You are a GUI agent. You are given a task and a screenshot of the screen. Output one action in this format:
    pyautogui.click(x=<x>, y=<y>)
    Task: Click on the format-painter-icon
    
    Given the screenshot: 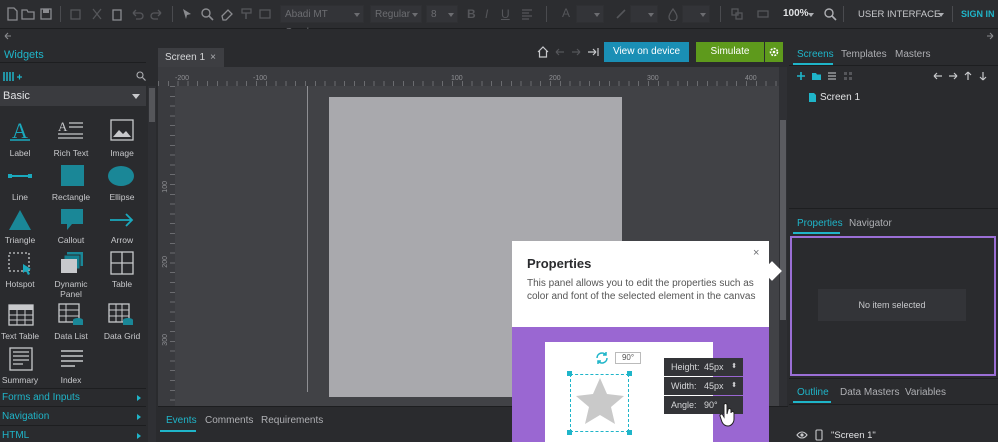 What is the action you would take?
    pyautogui.click(x=247, y=14)
    